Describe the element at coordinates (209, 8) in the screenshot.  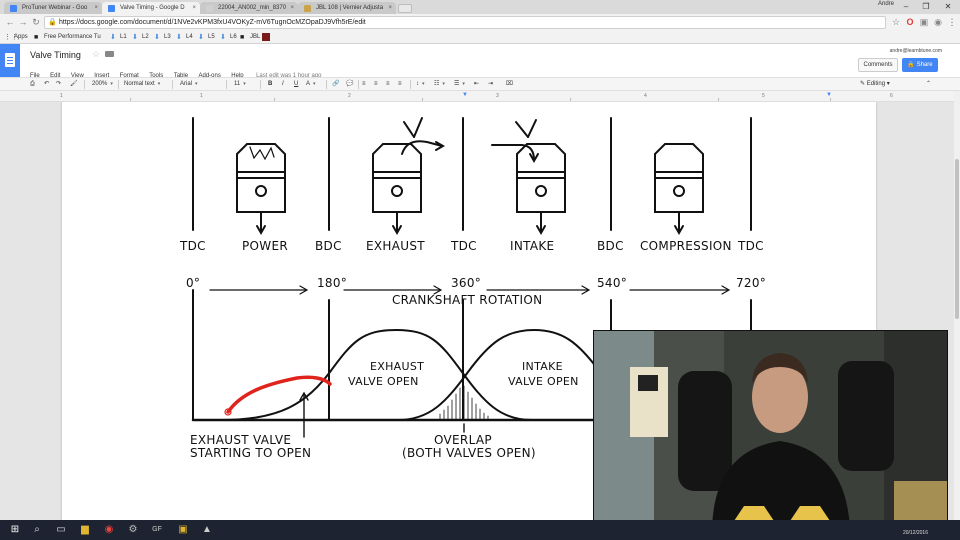
I see `page-favicon-icon` at that location.